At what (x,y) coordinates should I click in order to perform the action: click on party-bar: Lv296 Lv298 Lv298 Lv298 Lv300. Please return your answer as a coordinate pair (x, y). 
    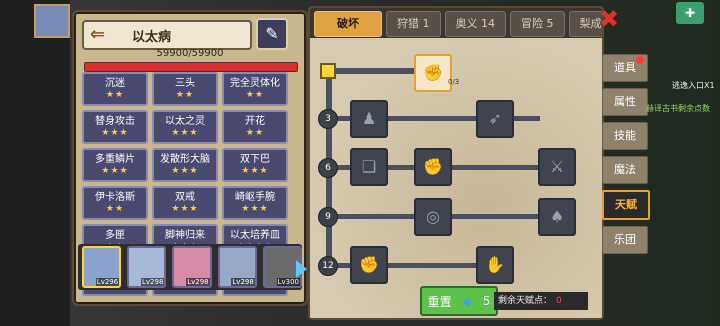
    Looking at the image, I should click on (190, 267).